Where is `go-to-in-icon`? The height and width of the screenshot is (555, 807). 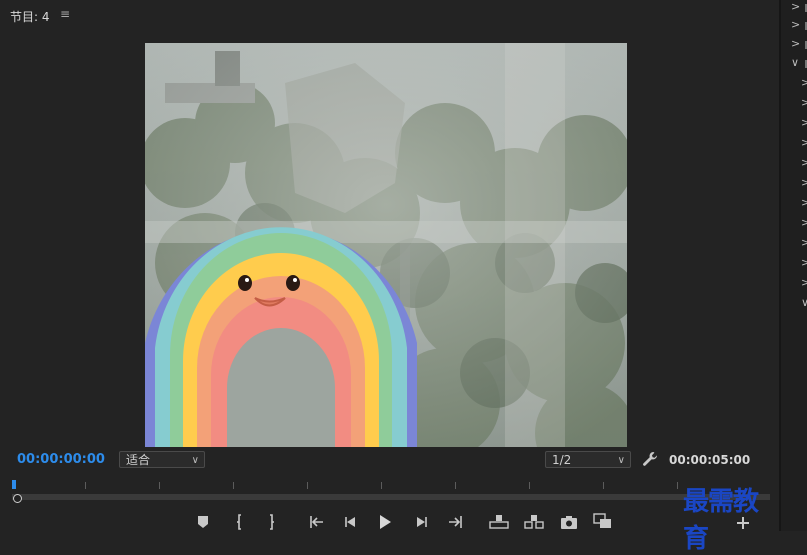 go-to-in-icon is located at coordinates (317, 522).